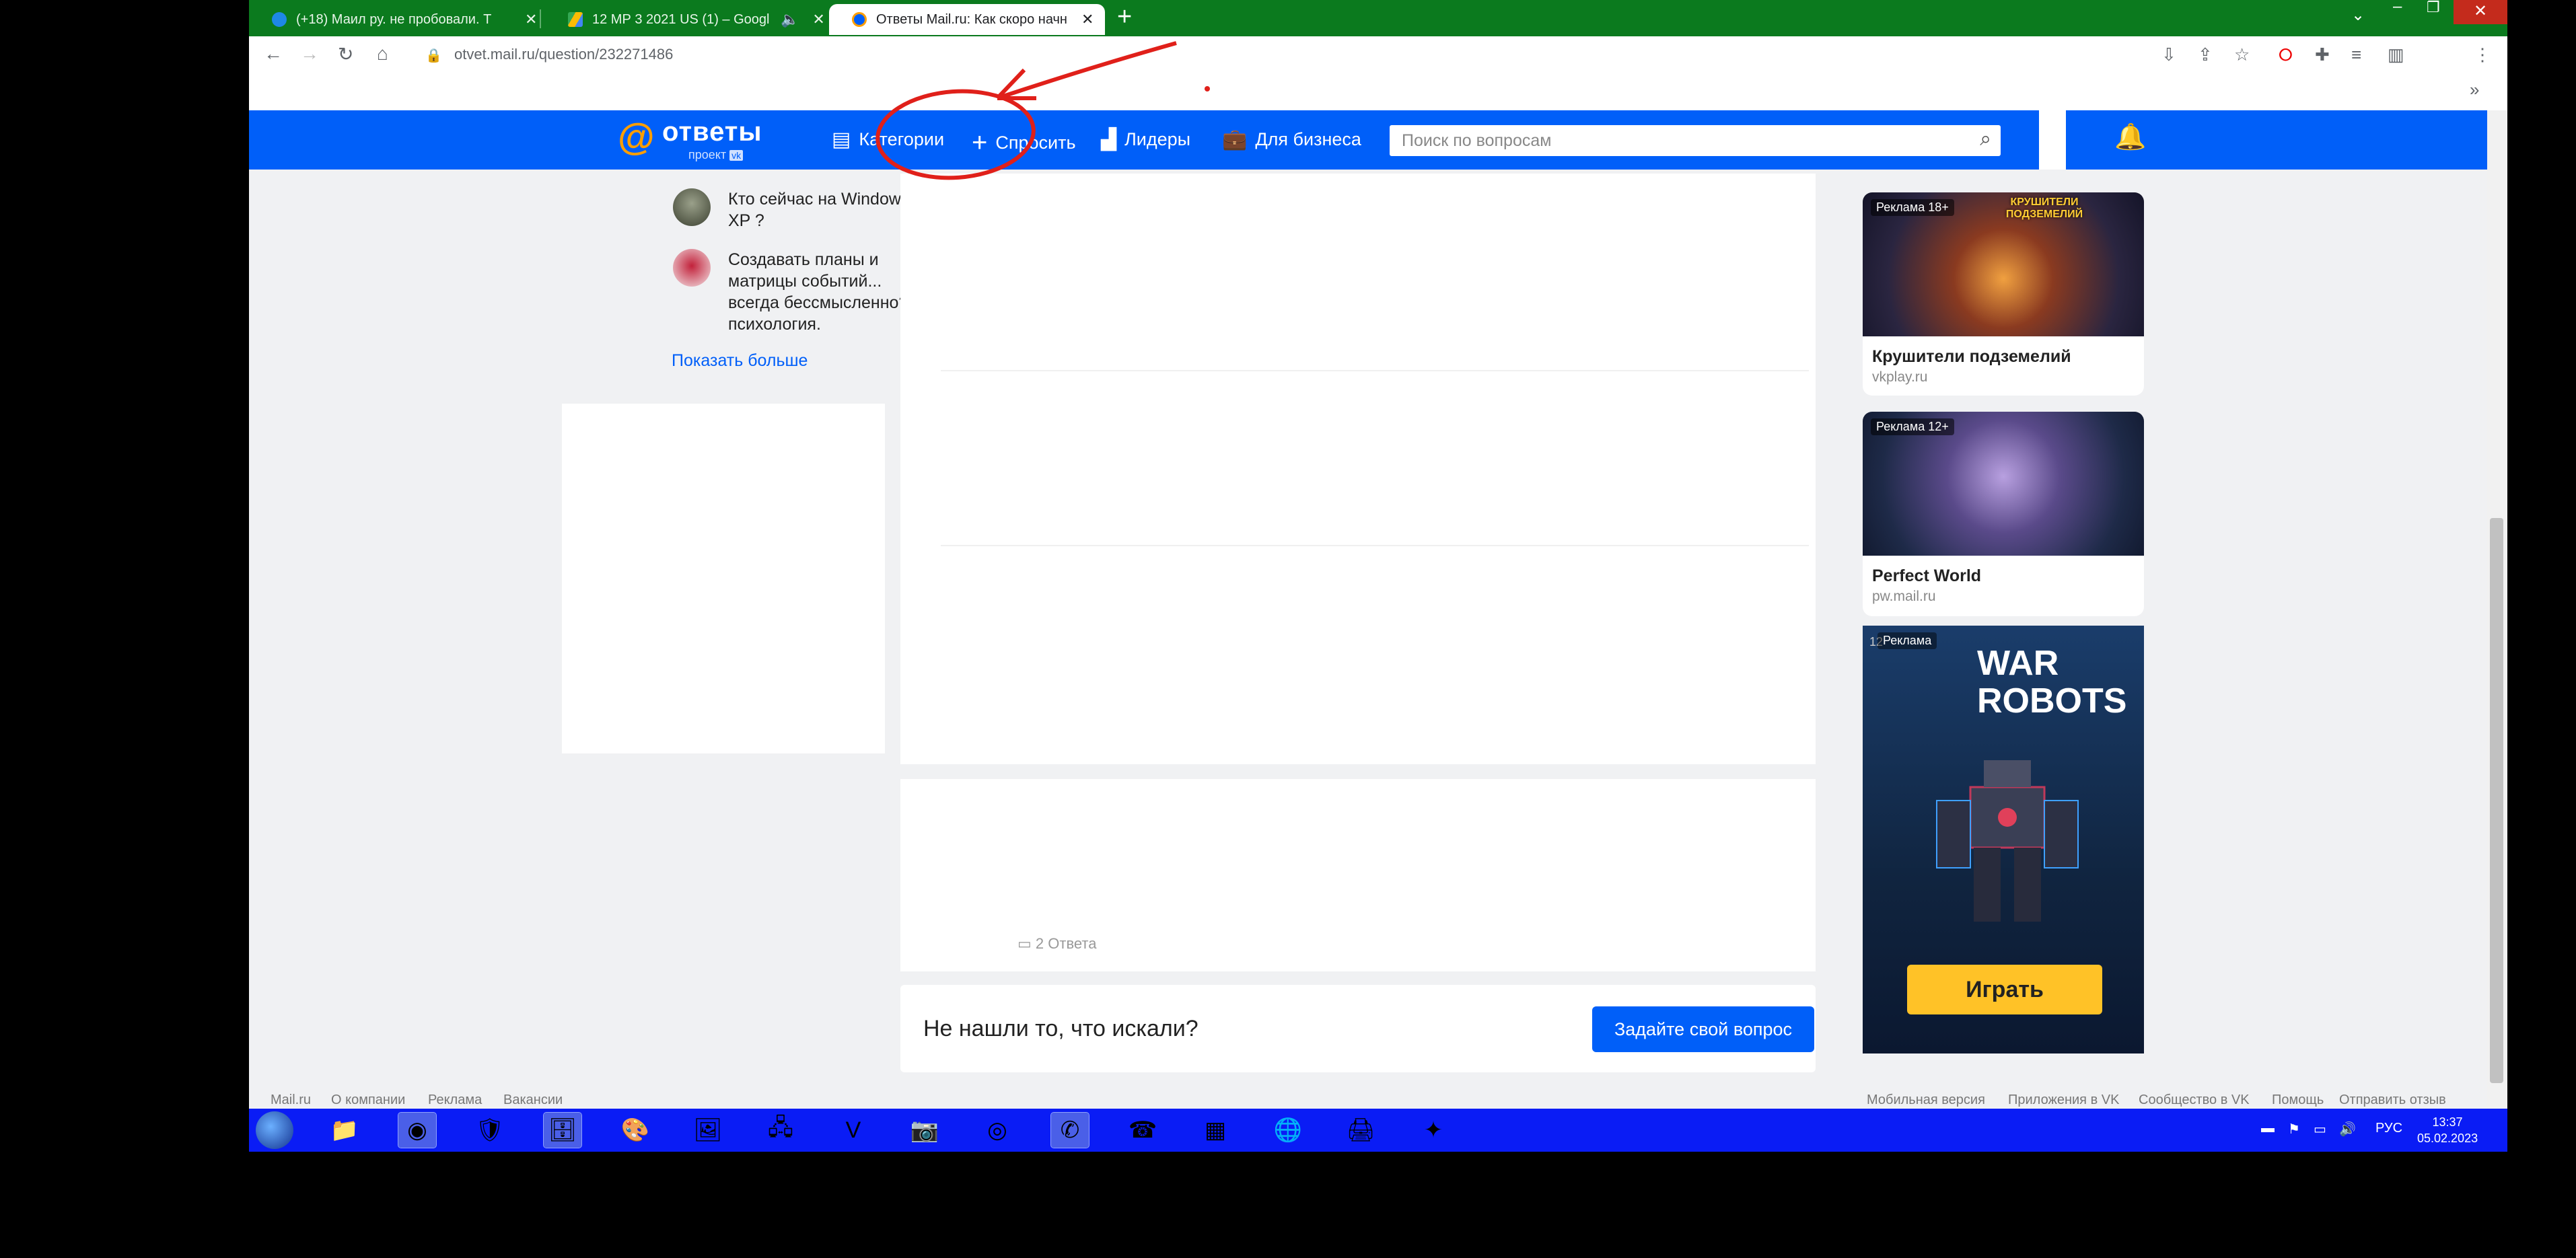 The height and width of the screenshot is (1258, 2576). Describe the element at coordinates (2474, 89) in the screenshot. I see `bookmarks-overflow-button: »` at that location.